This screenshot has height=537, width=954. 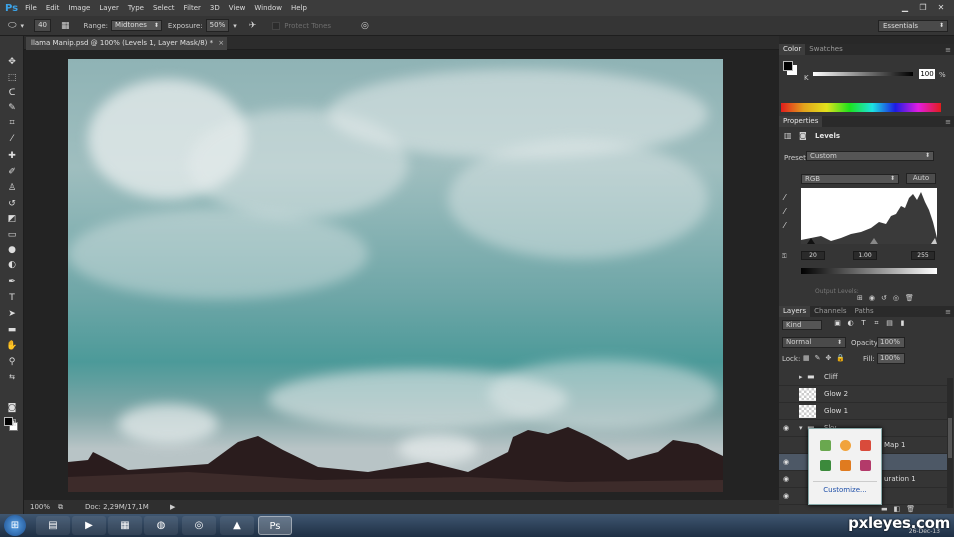 What do you see at coordinates (784, 257) in the screenshot?
I see `clip-warning-icon: ⚿` at bounding box center [784, 257].